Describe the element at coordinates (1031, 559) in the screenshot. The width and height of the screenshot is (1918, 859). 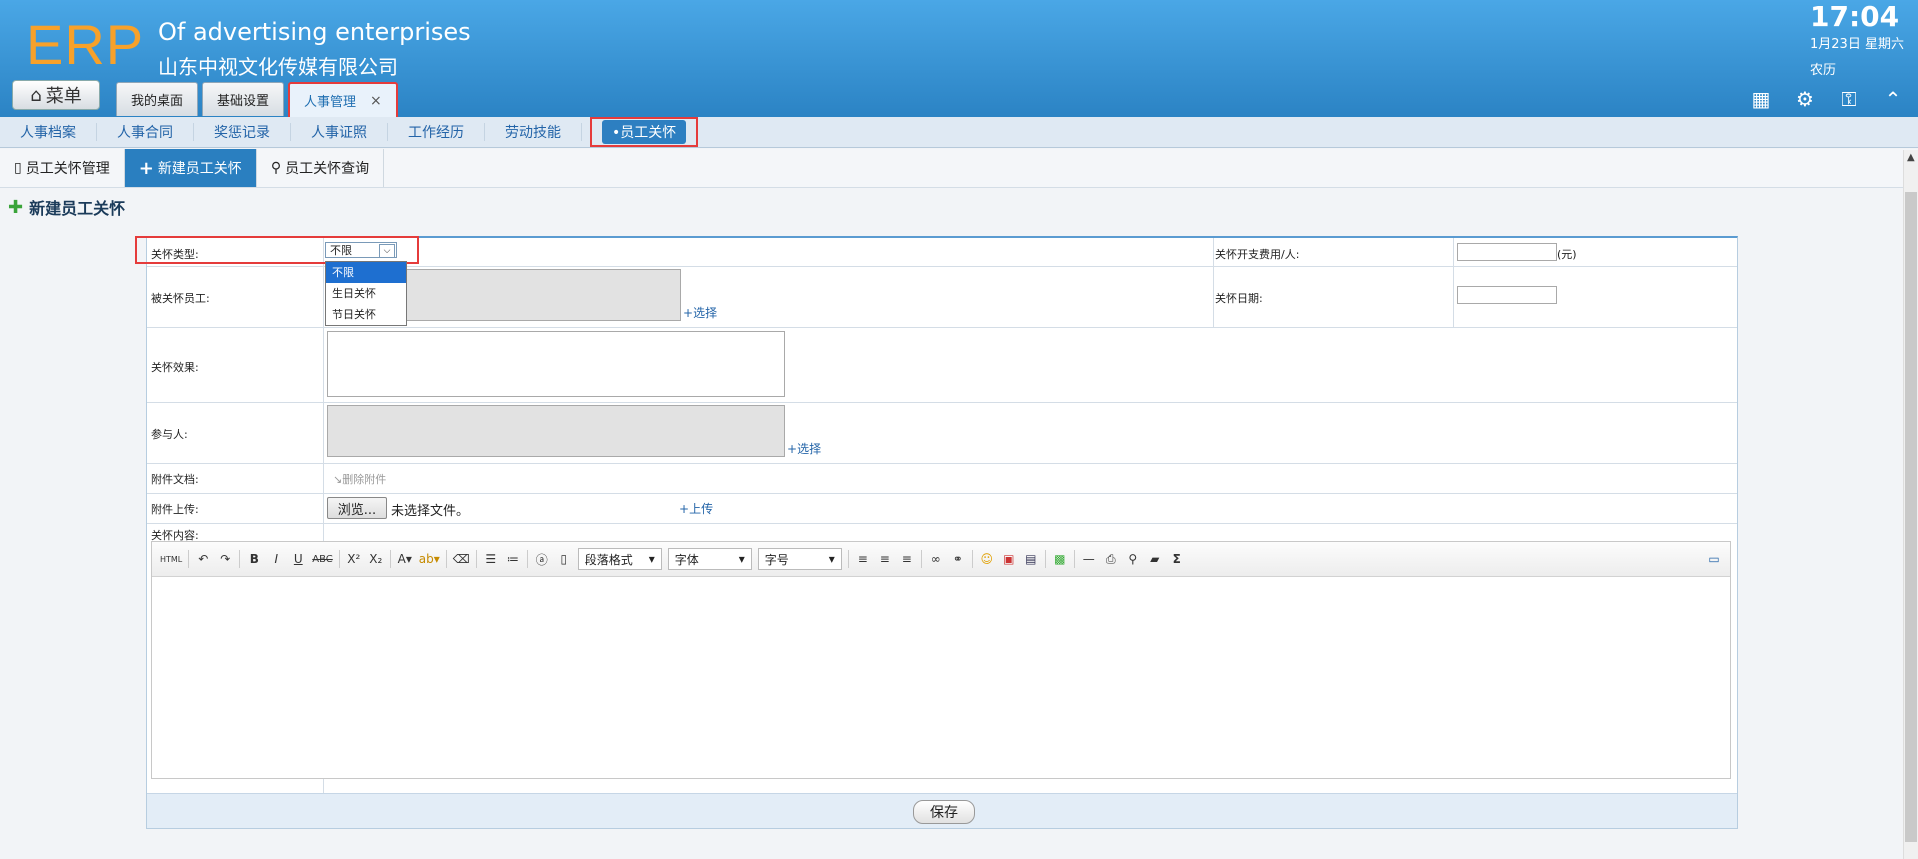
I see `video-icon: ▤` at that location.